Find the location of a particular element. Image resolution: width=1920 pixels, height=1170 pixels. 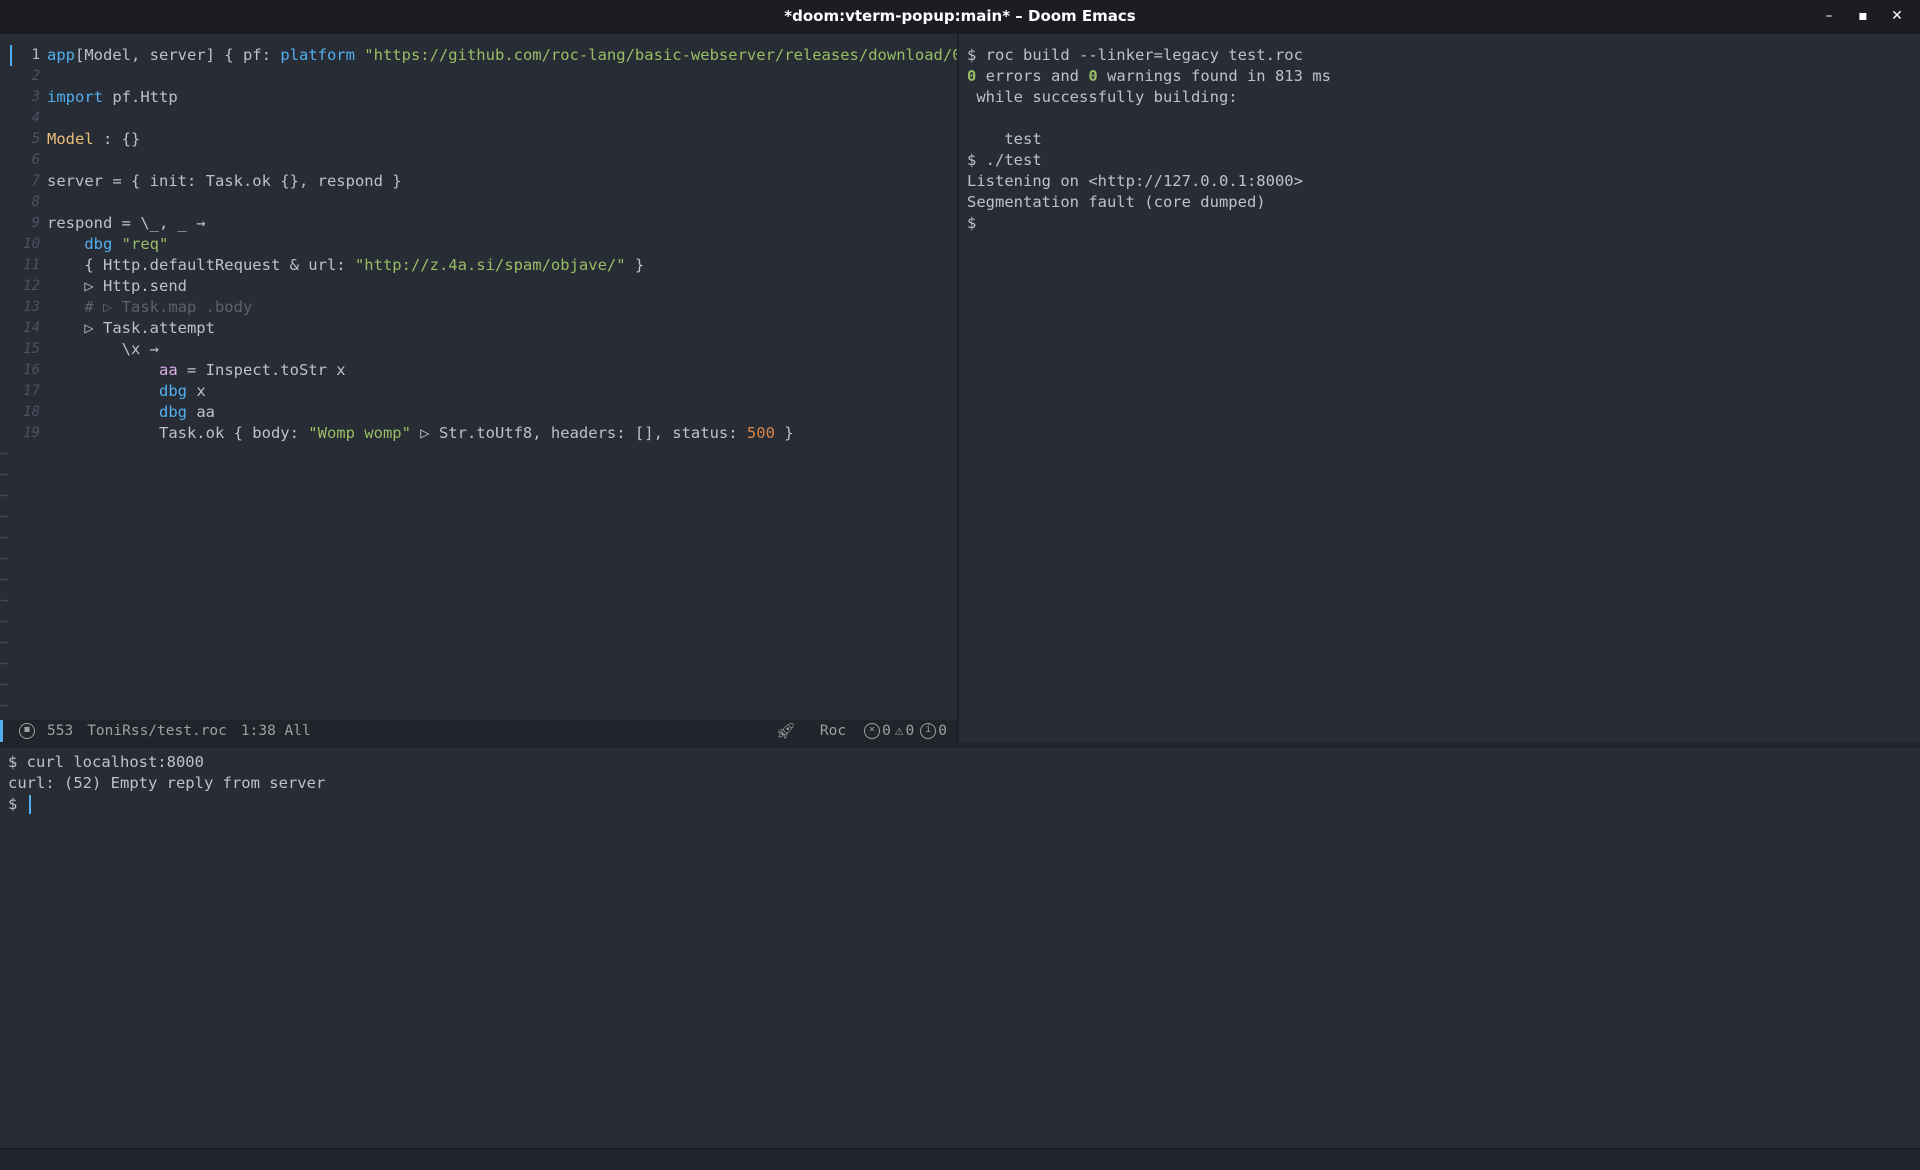

code-line: 15 \x → is located at coordinates (478, 349).